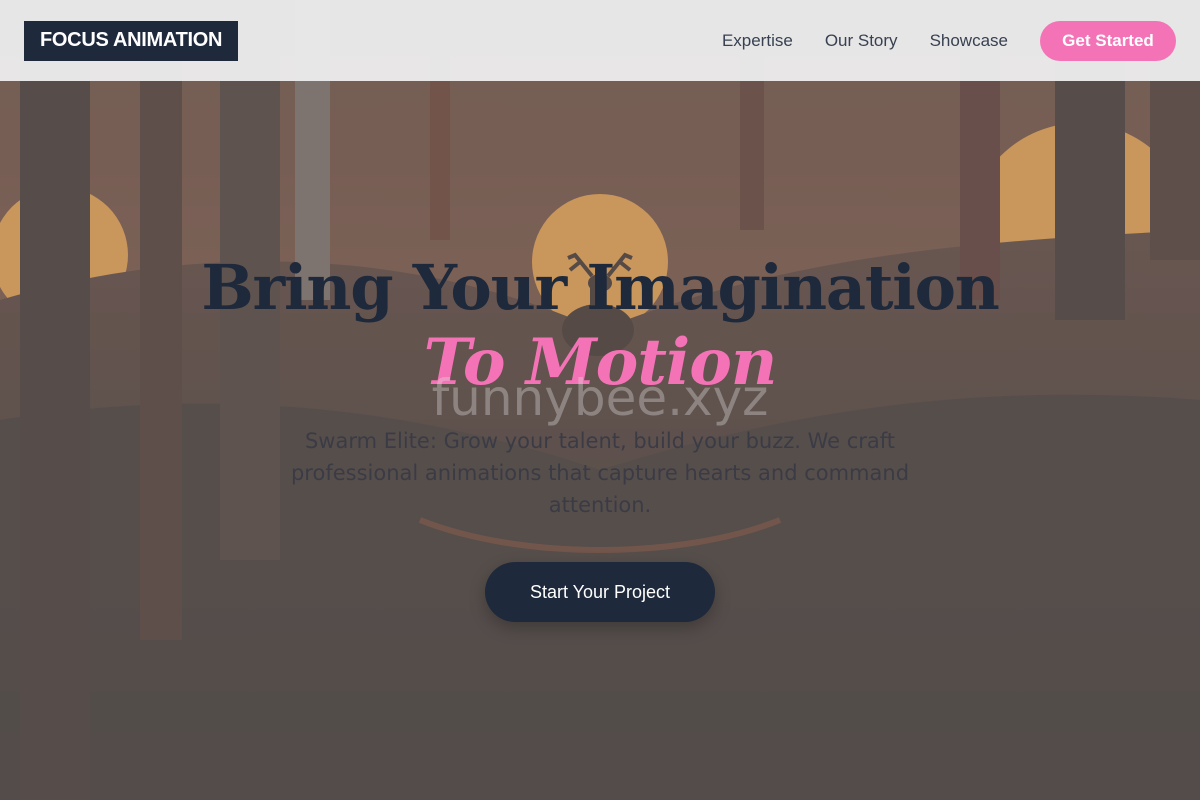 This screenshot has height=800, width=1200. What do you see at coordinates (131, 40) in the screenshot?
I see `brand-logo: FOCUS ANIMATION` at bounding box center [131, 40].